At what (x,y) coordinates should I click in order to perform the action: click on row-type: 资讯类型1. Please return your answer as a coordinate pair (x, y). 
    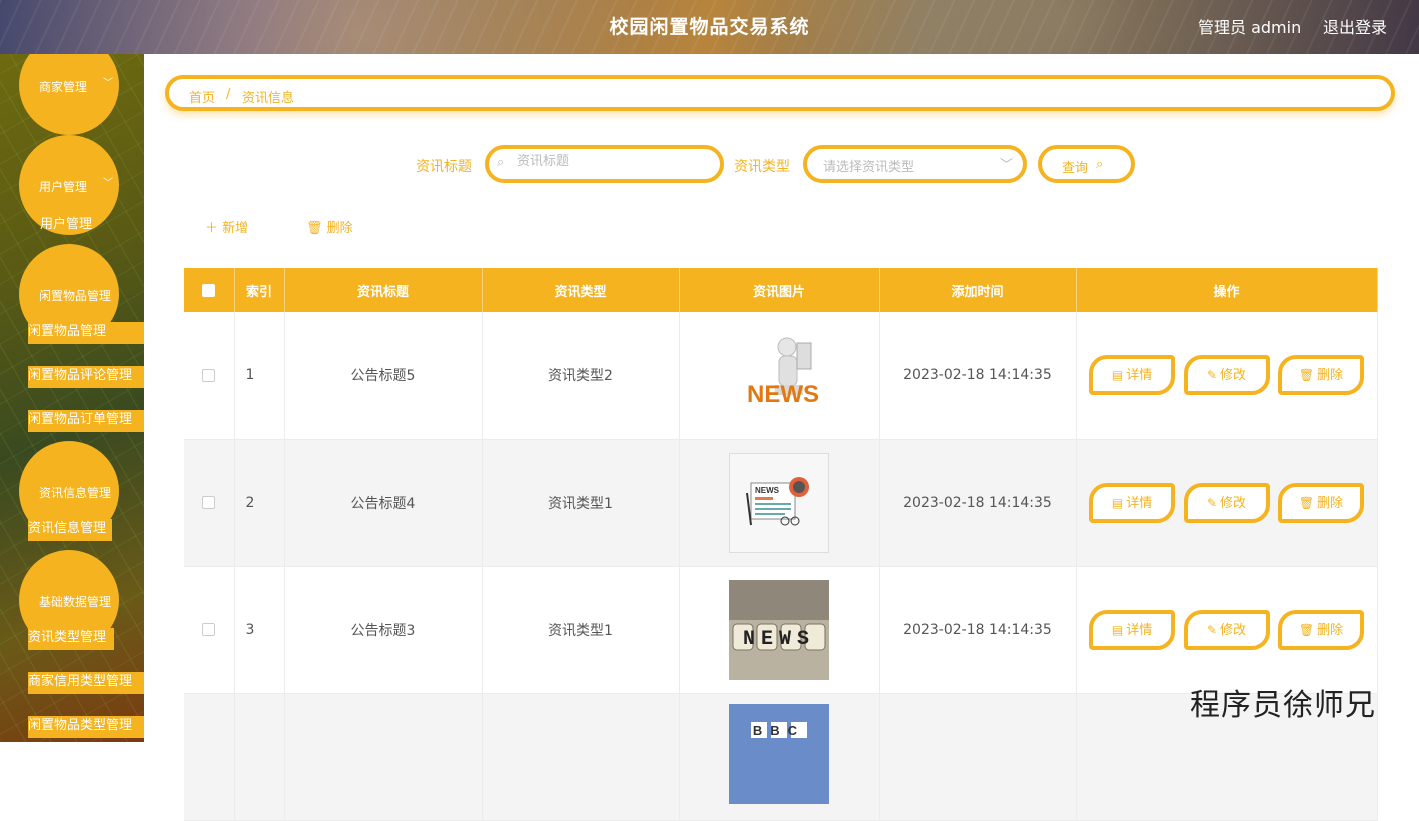
    Looking at the image, I should click on (581, 503).